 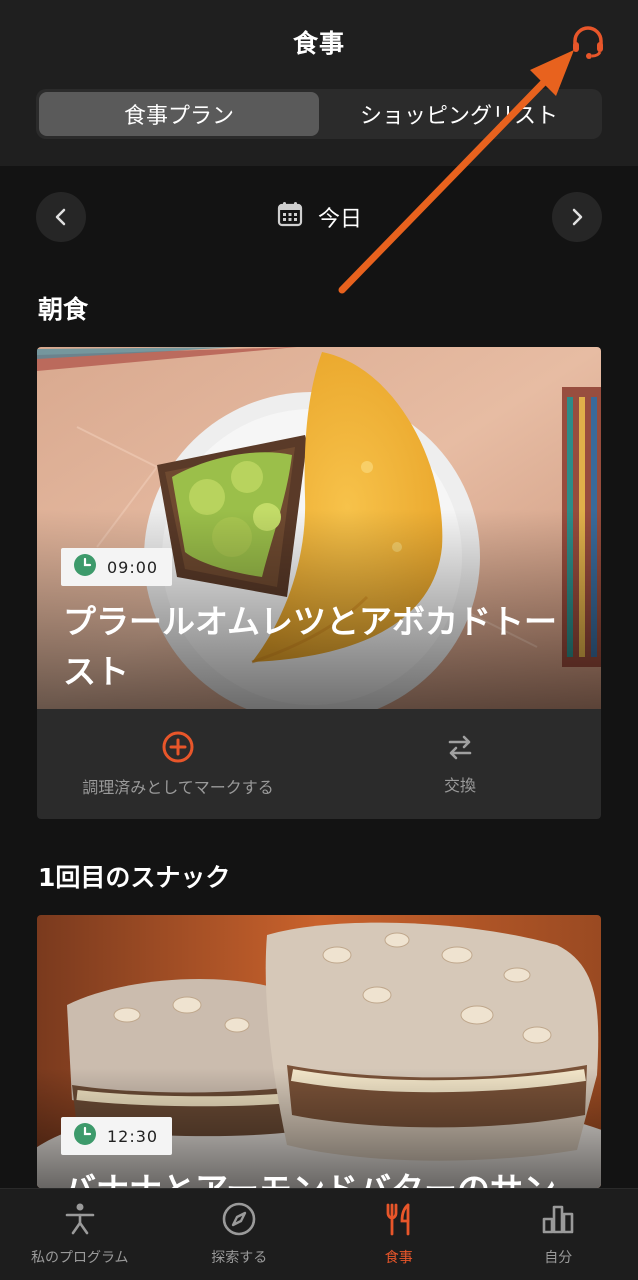 I want to click on calendar-icon, so click(x=290, y=217).